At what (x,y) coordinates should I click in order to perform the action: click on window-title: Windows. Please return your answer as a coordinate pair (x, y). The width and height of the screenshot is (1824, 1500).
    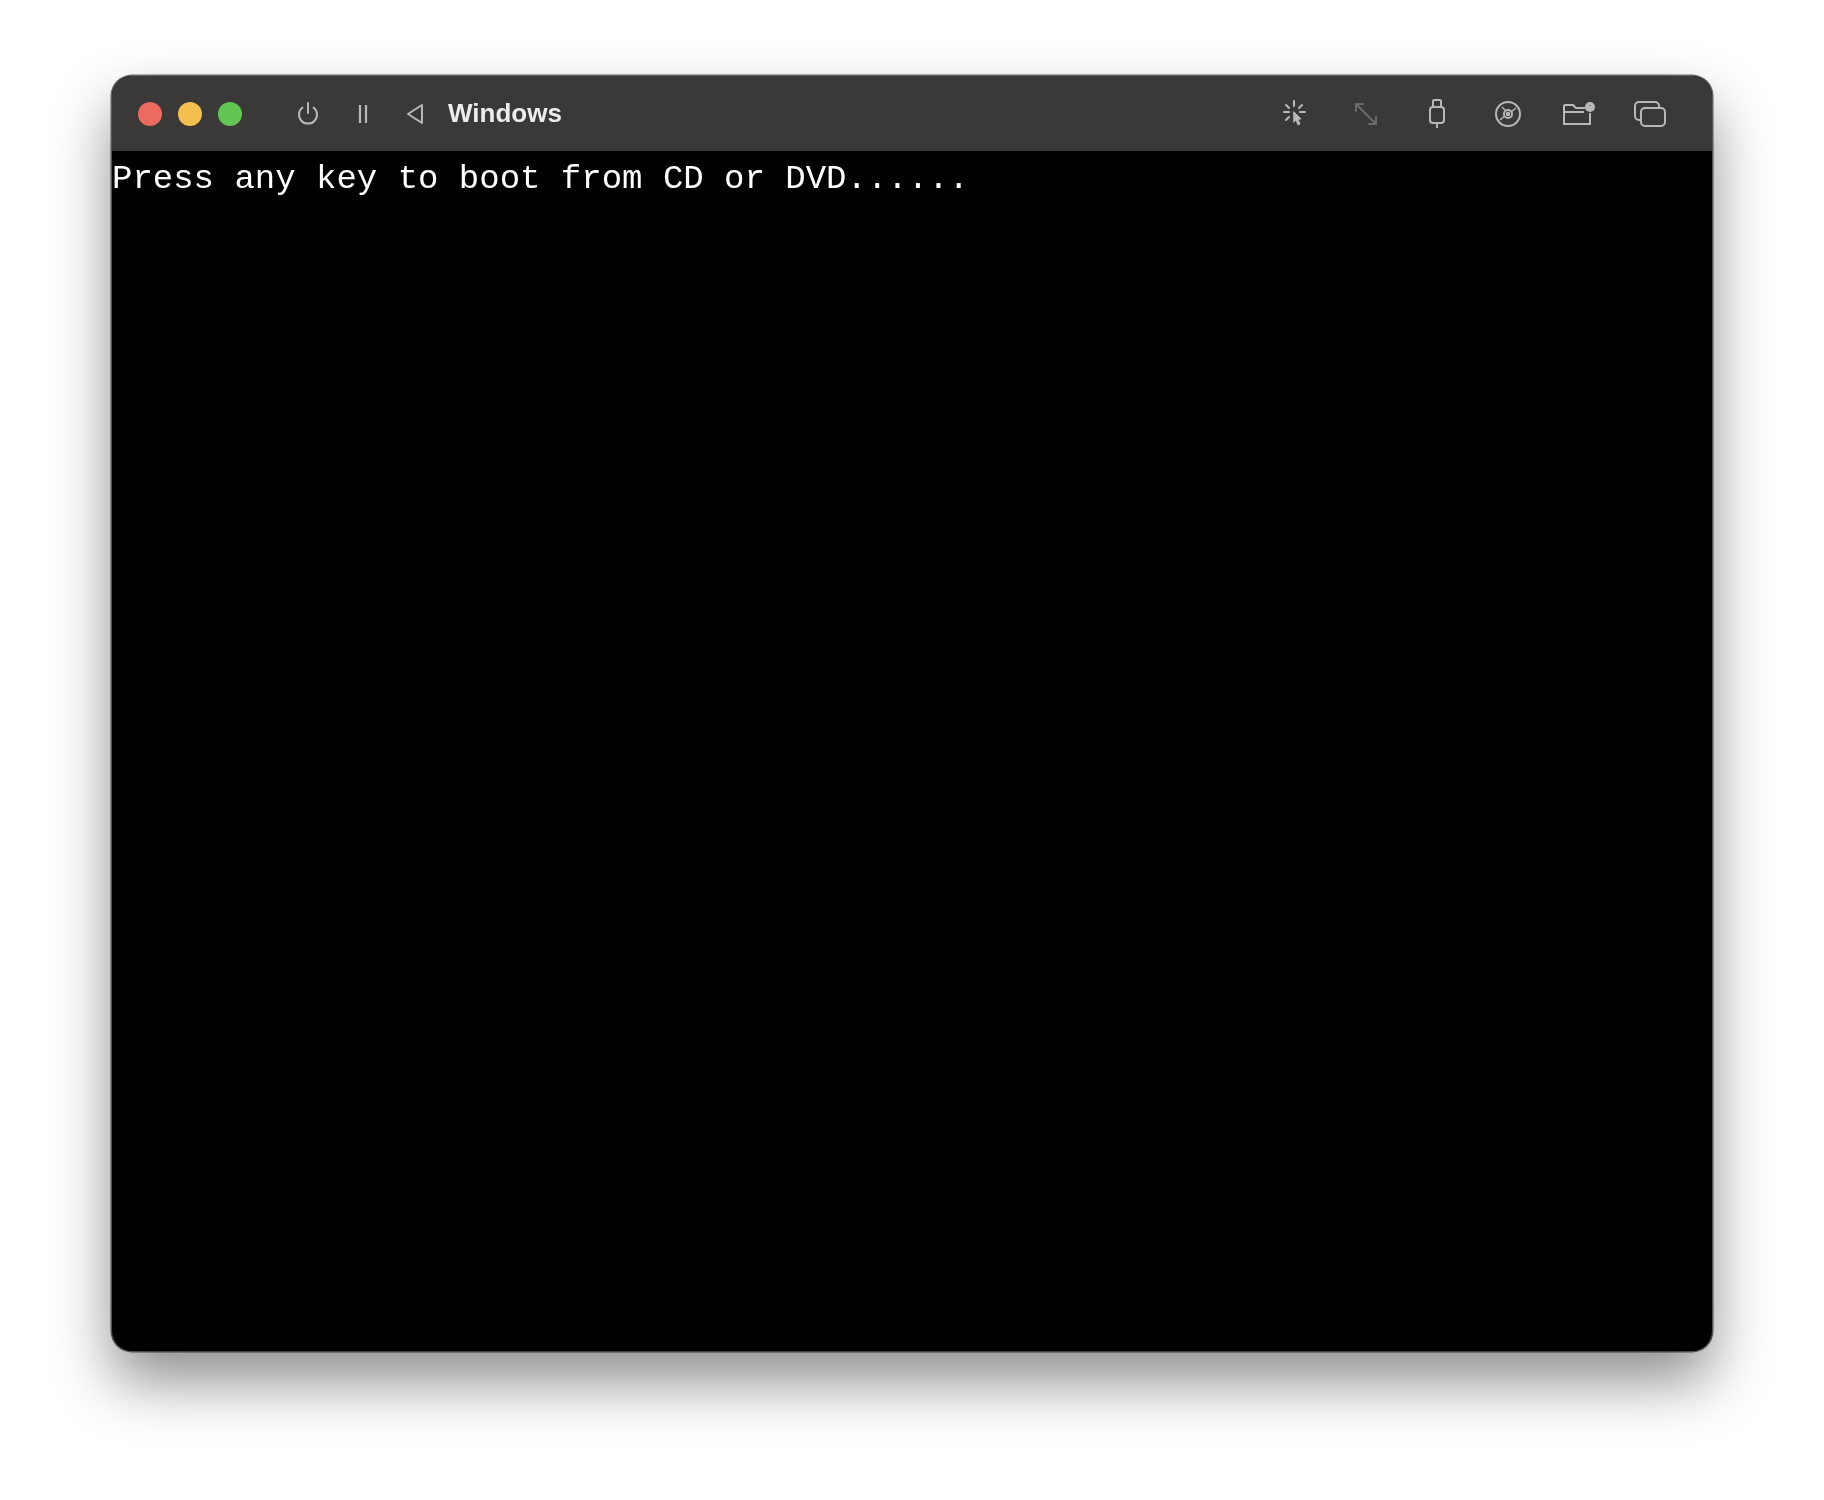
    Looking at the image, I should click on (505, 113).